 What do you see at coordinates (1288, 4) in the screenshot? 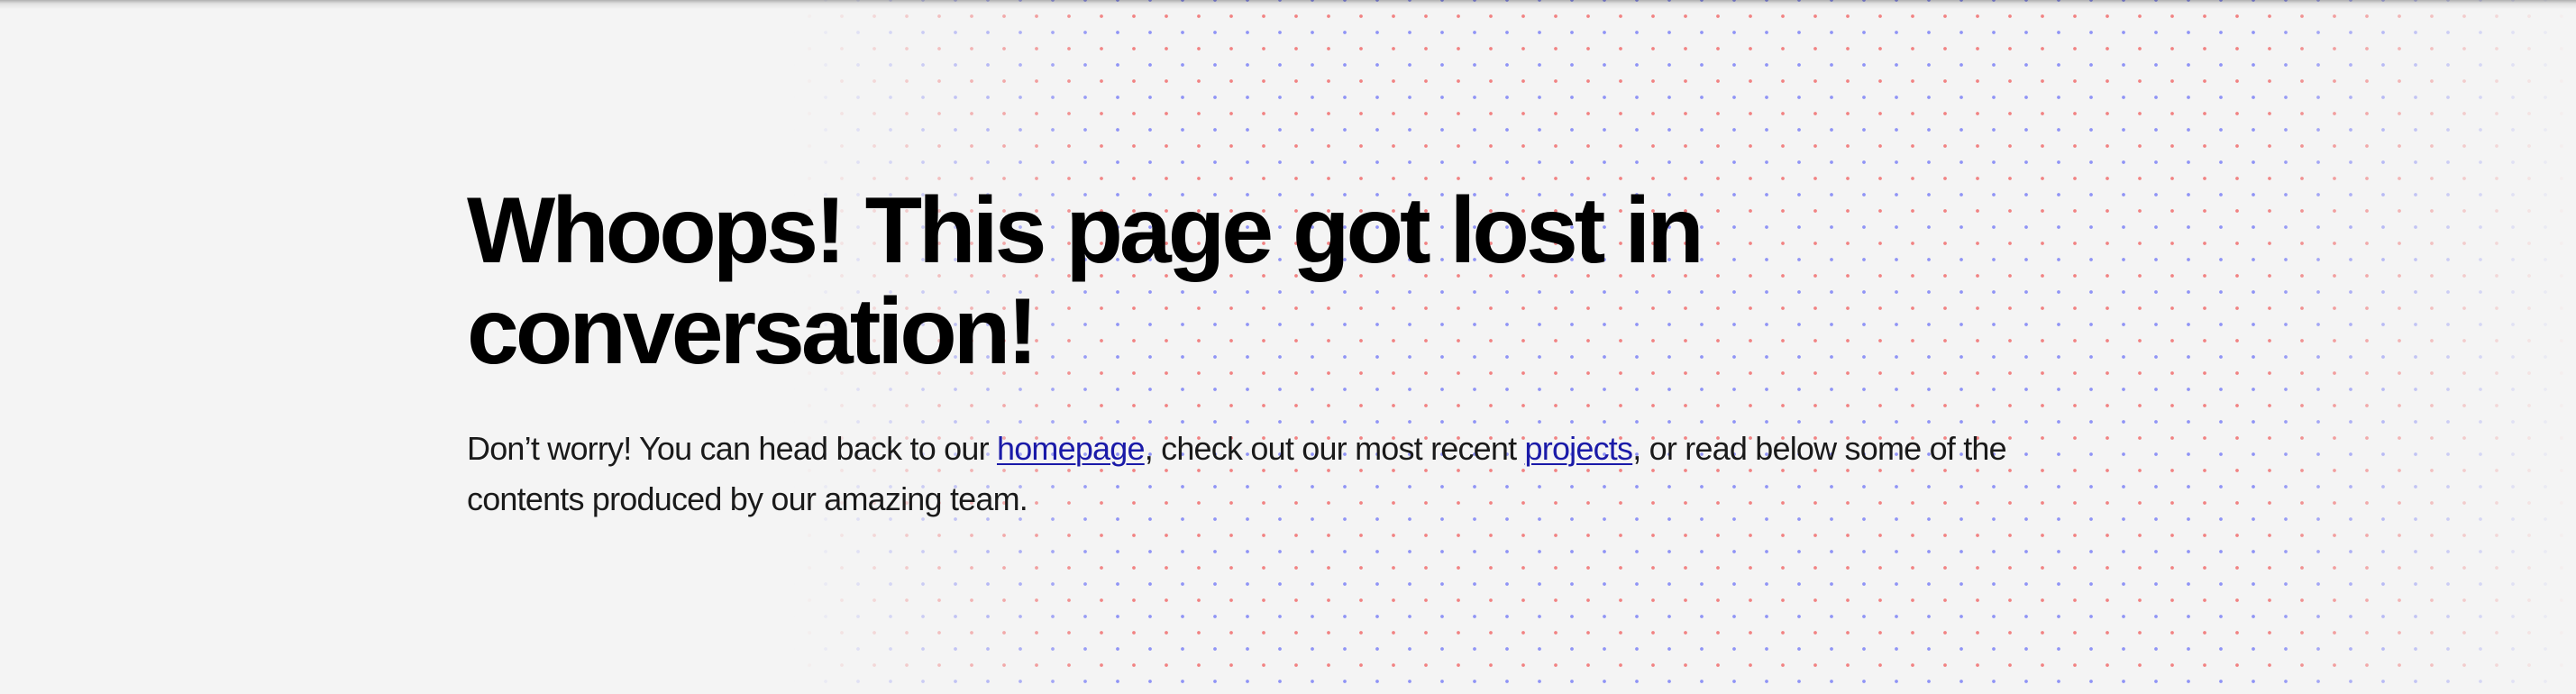
I see `top-shadow` at bounding box center [1288, 4].